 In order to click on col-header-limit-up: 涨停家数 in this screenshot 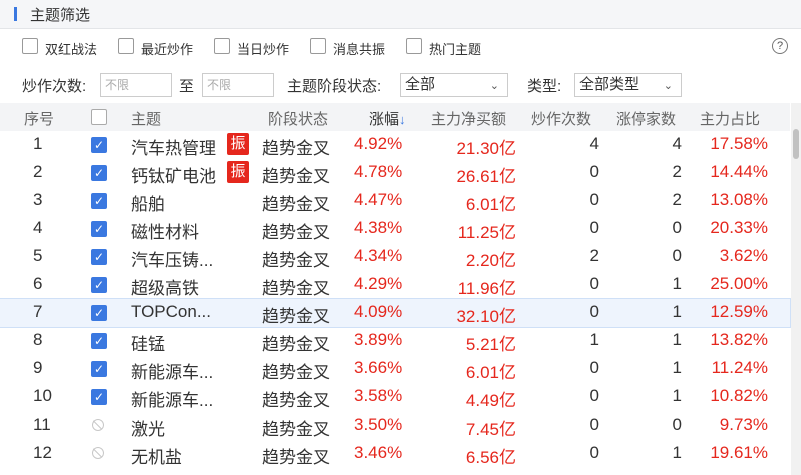, I will do `click(646, 118)`.